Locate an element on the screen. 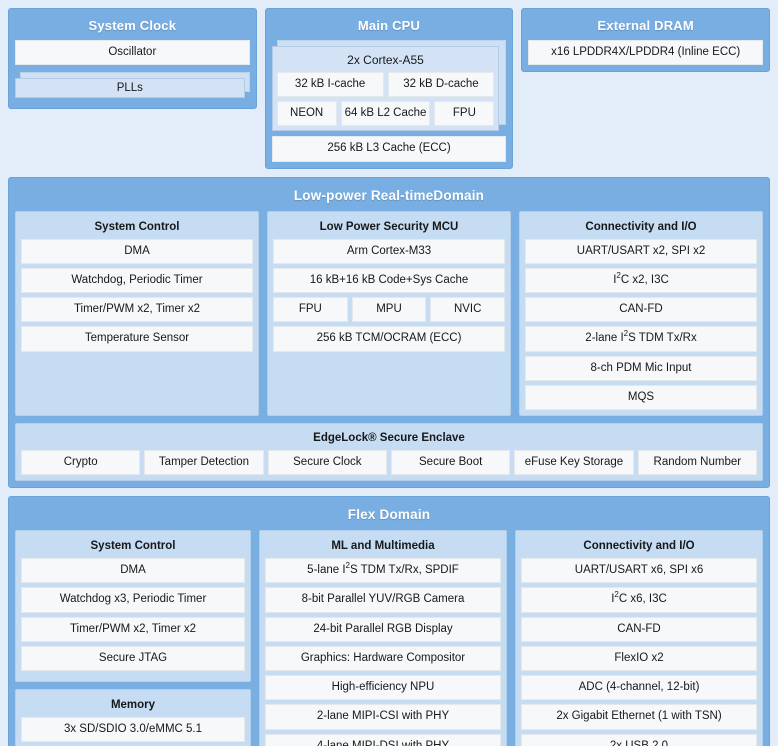  enclave-item-secure-clock: Secure Clock is located at coordinates (327, 462).